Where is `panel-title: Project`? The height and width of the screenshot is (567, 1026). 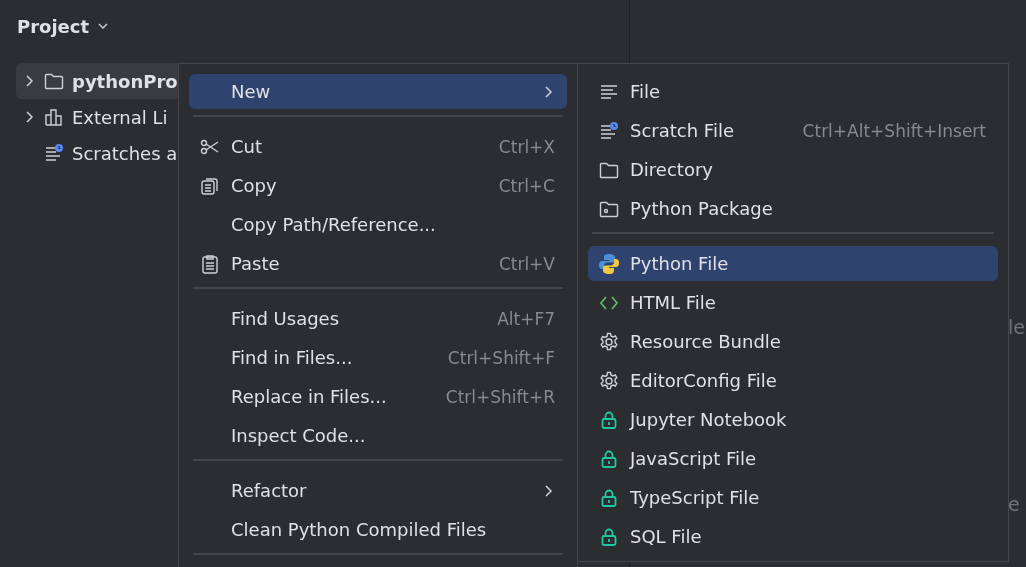
panel-title: Project is located at coordinates (53, 26).